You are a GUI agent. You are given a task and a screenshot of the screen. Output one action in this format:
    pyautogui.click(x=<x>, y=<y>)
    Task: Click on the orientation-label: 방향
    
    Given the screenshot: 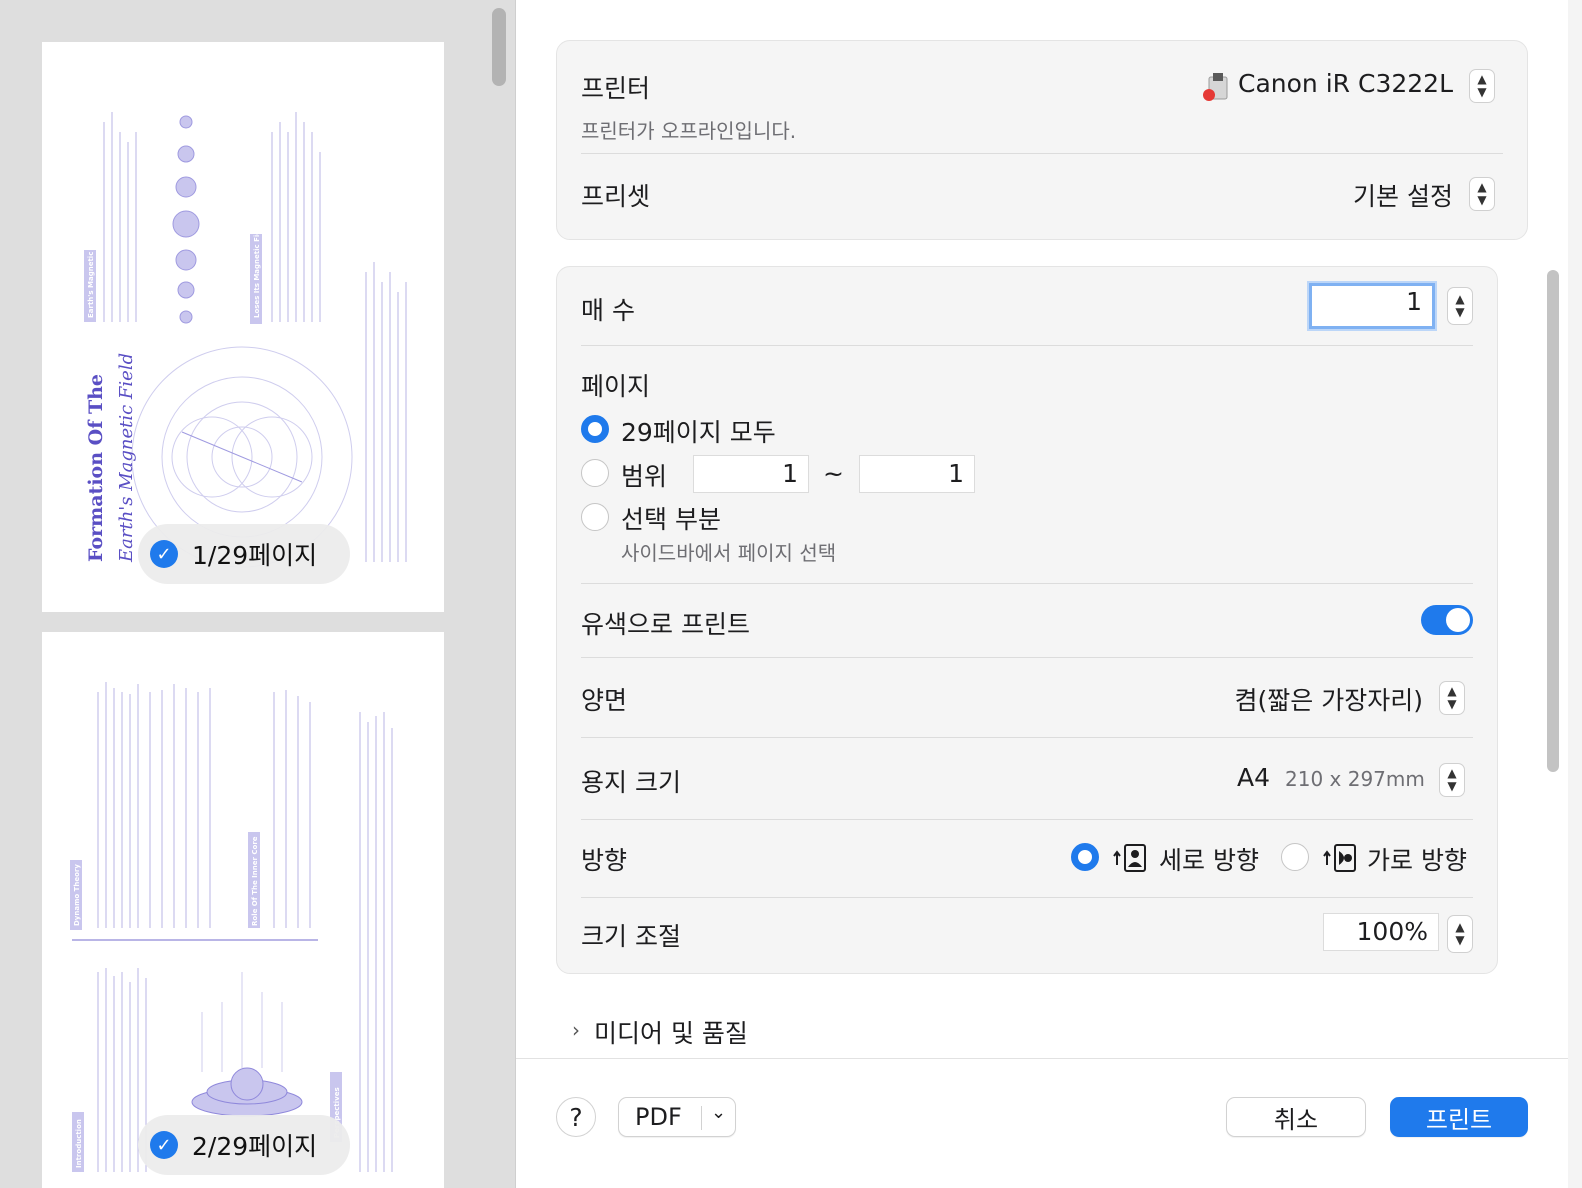 What is the action you would take?
    pyautogui.click(x=604, y=860)
    